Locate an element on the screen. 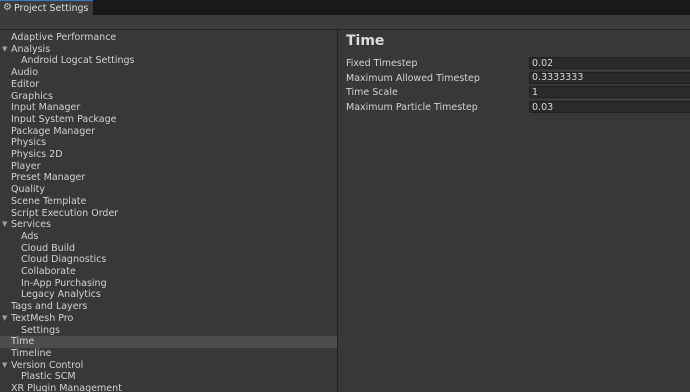 The height and width of the screenshot is (392, 690). sidebar-item: Player is located at coordinates (168, 167).